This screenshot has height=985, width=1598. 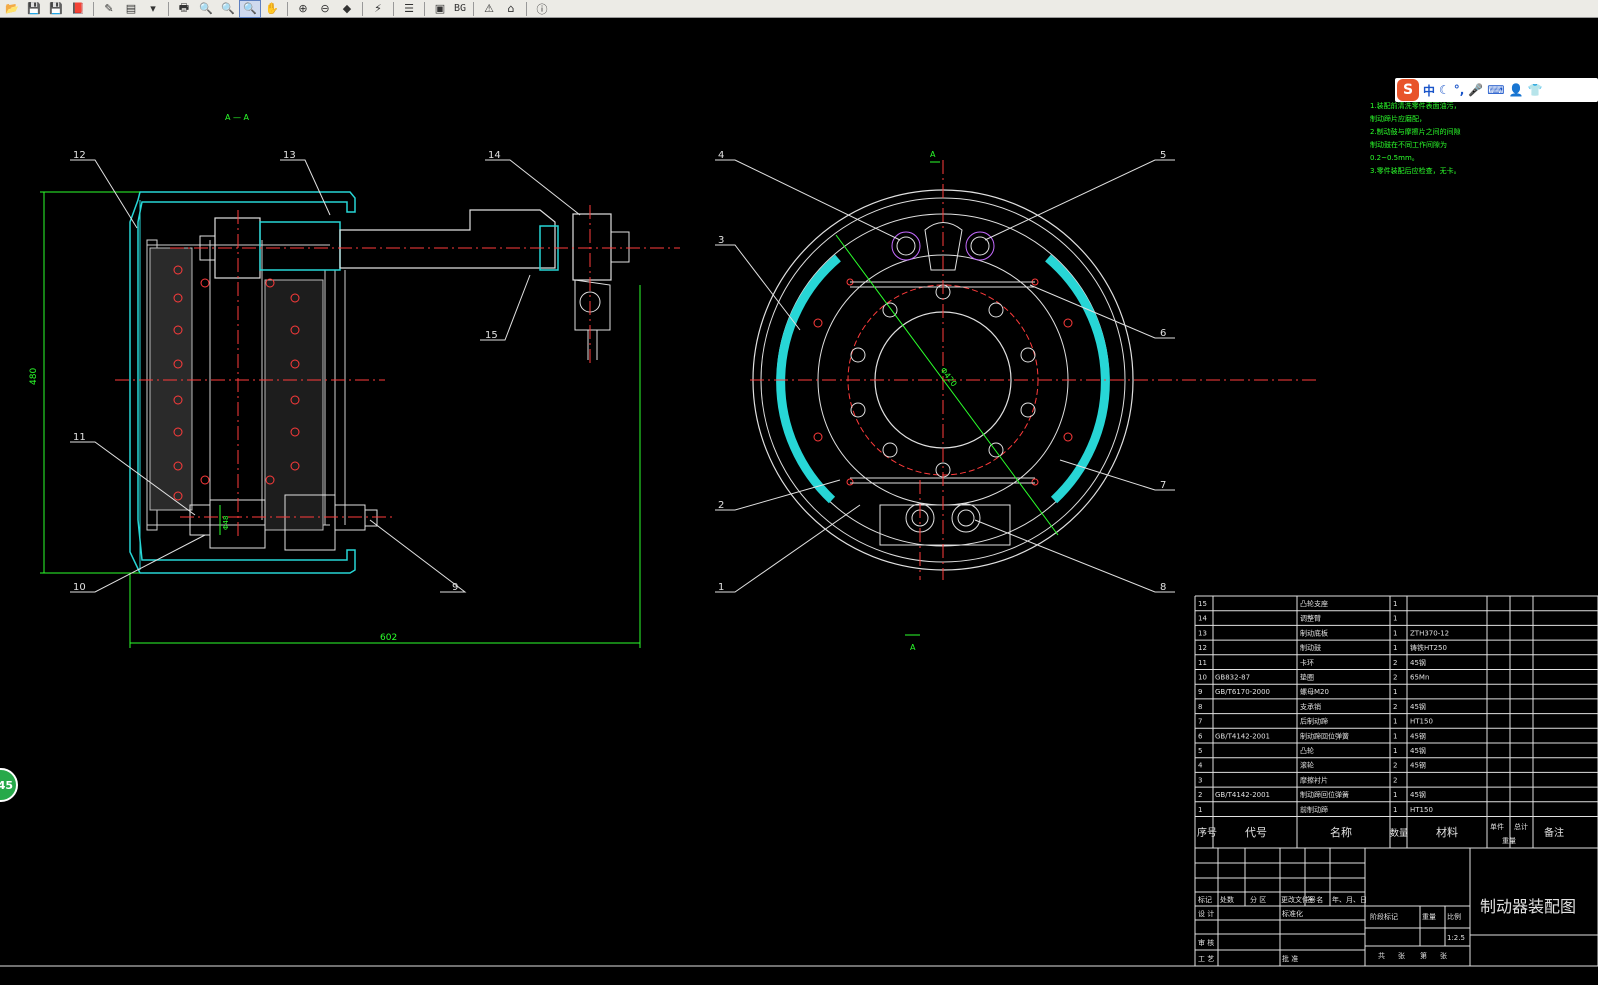 What do you see at coordinates (1497, 826) in the screenshot?
I see `bom-header-unit: 单件` at bounding box center [1497, 826].